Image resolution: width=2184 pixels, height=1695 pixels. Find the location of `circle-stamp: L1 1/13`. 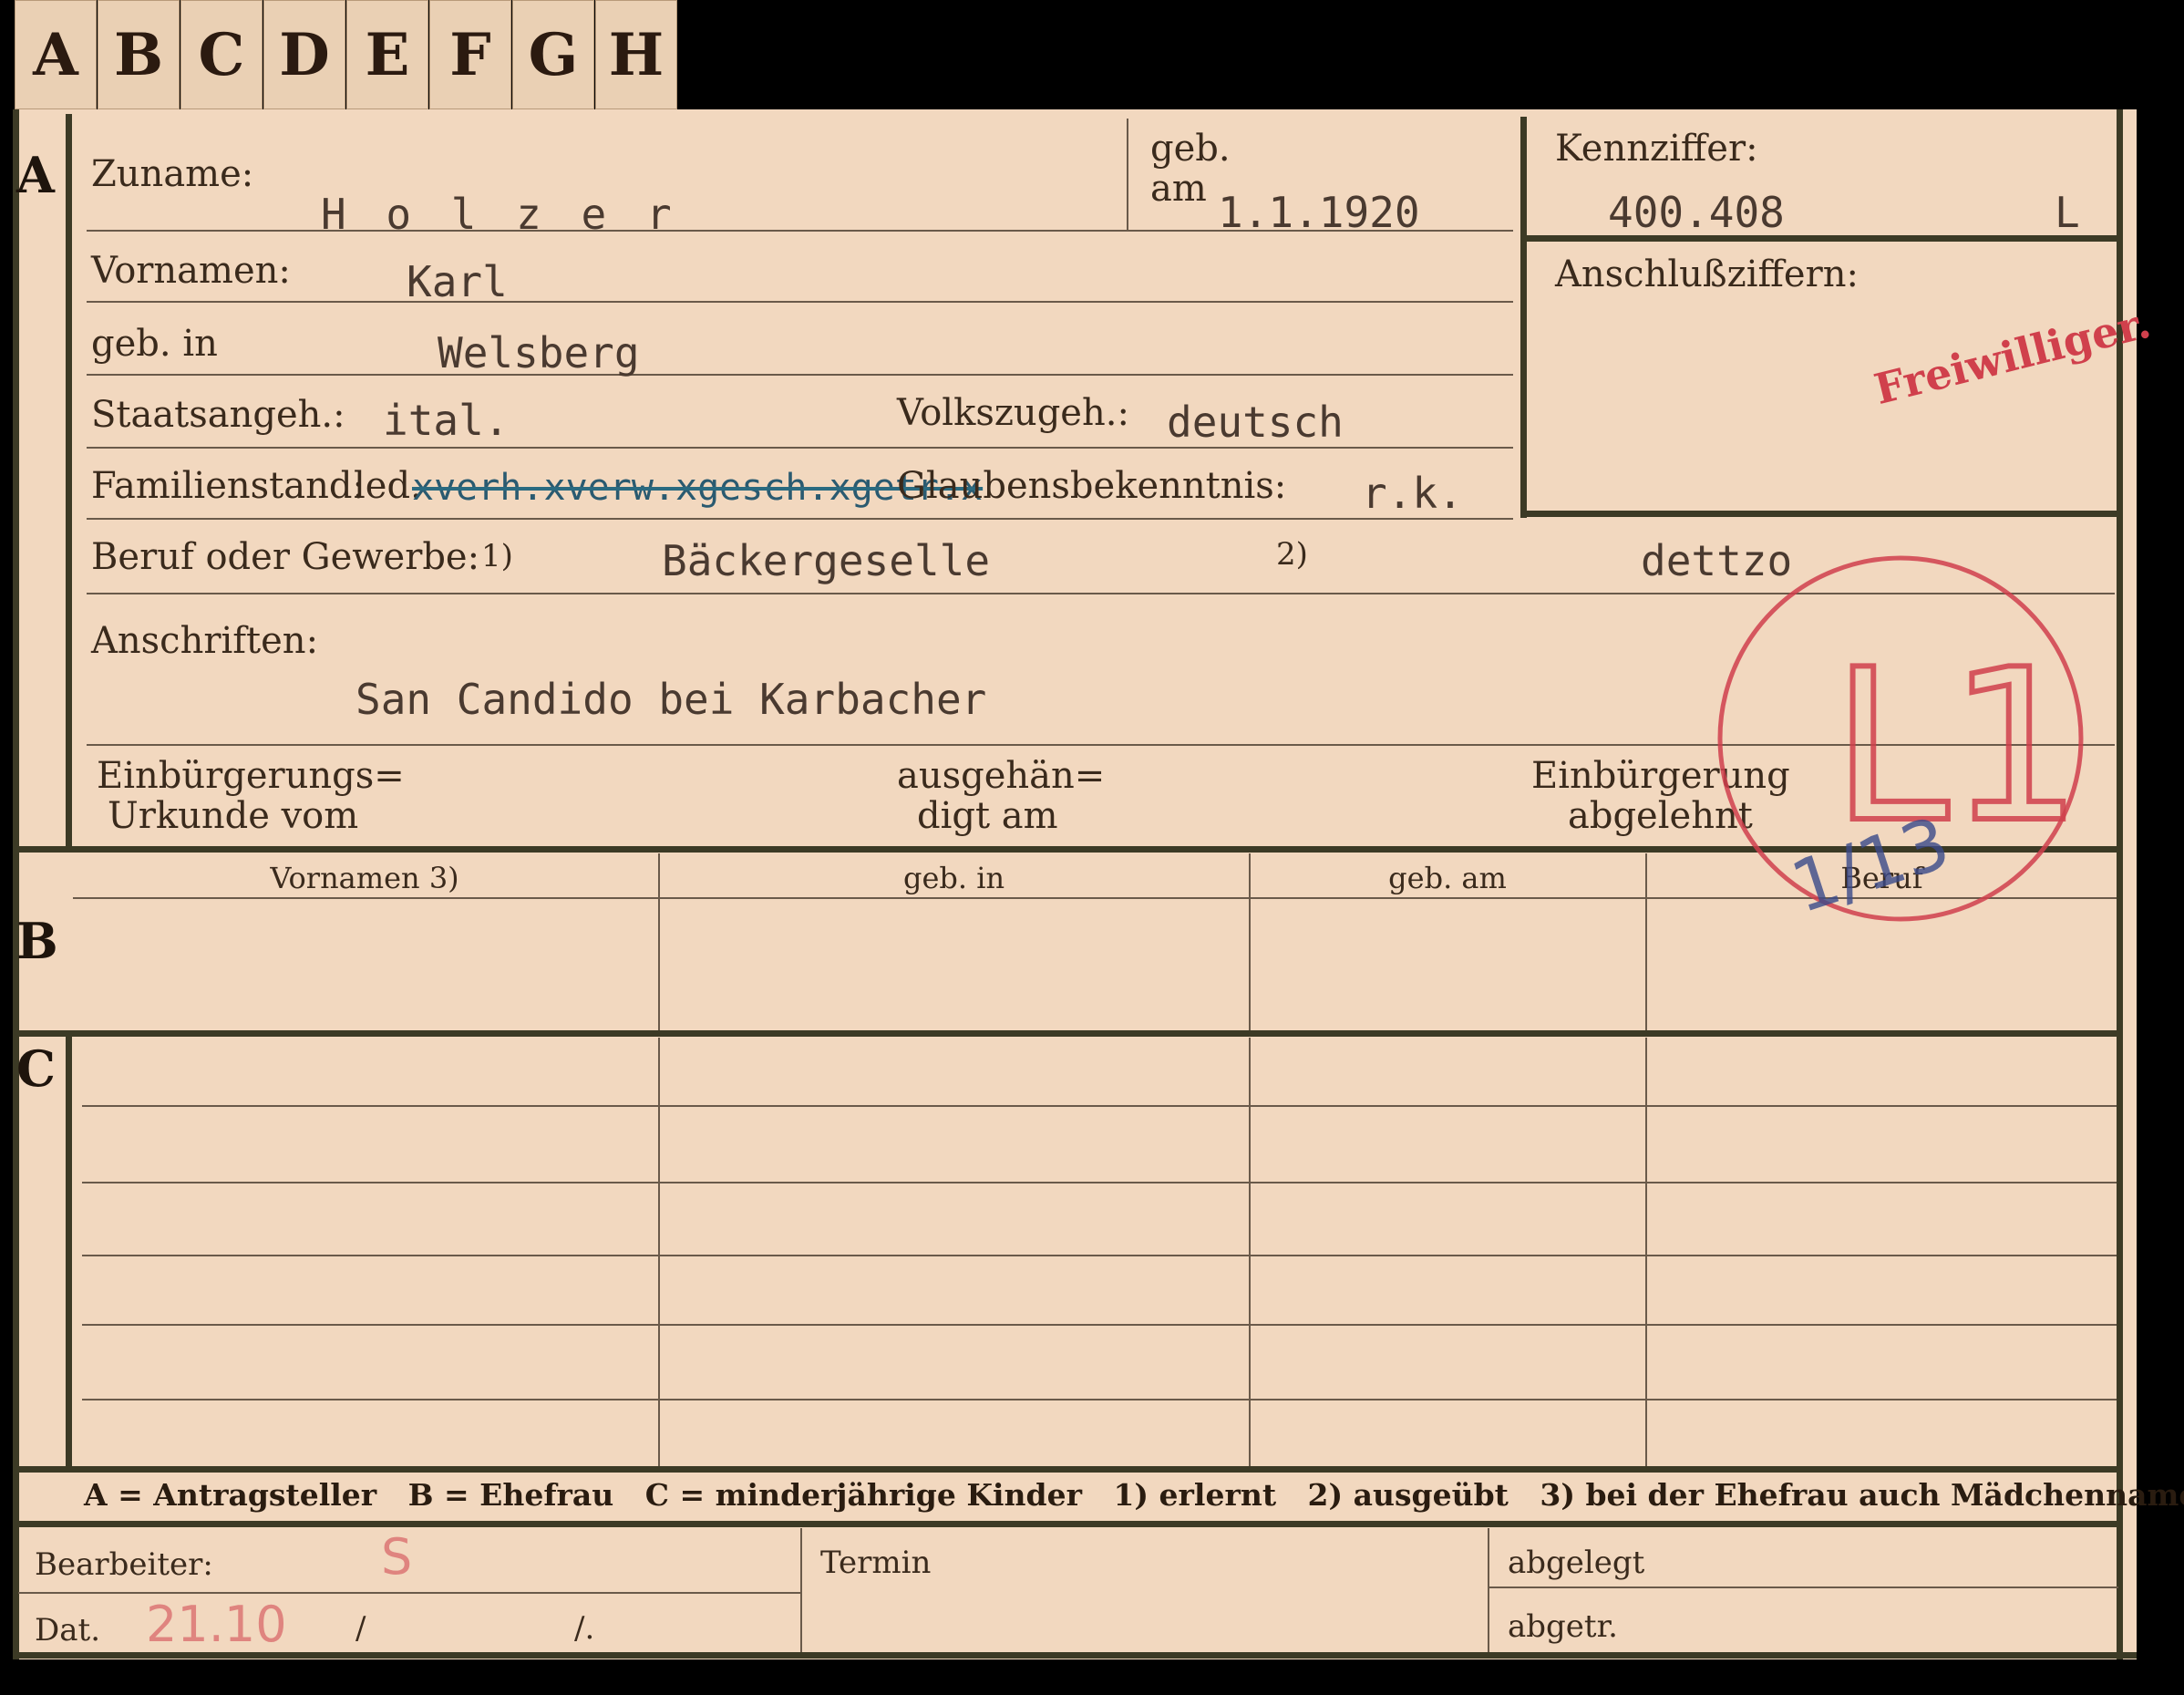

circle-stamp: L1 1/13 is located at coordinates (1901, 742).